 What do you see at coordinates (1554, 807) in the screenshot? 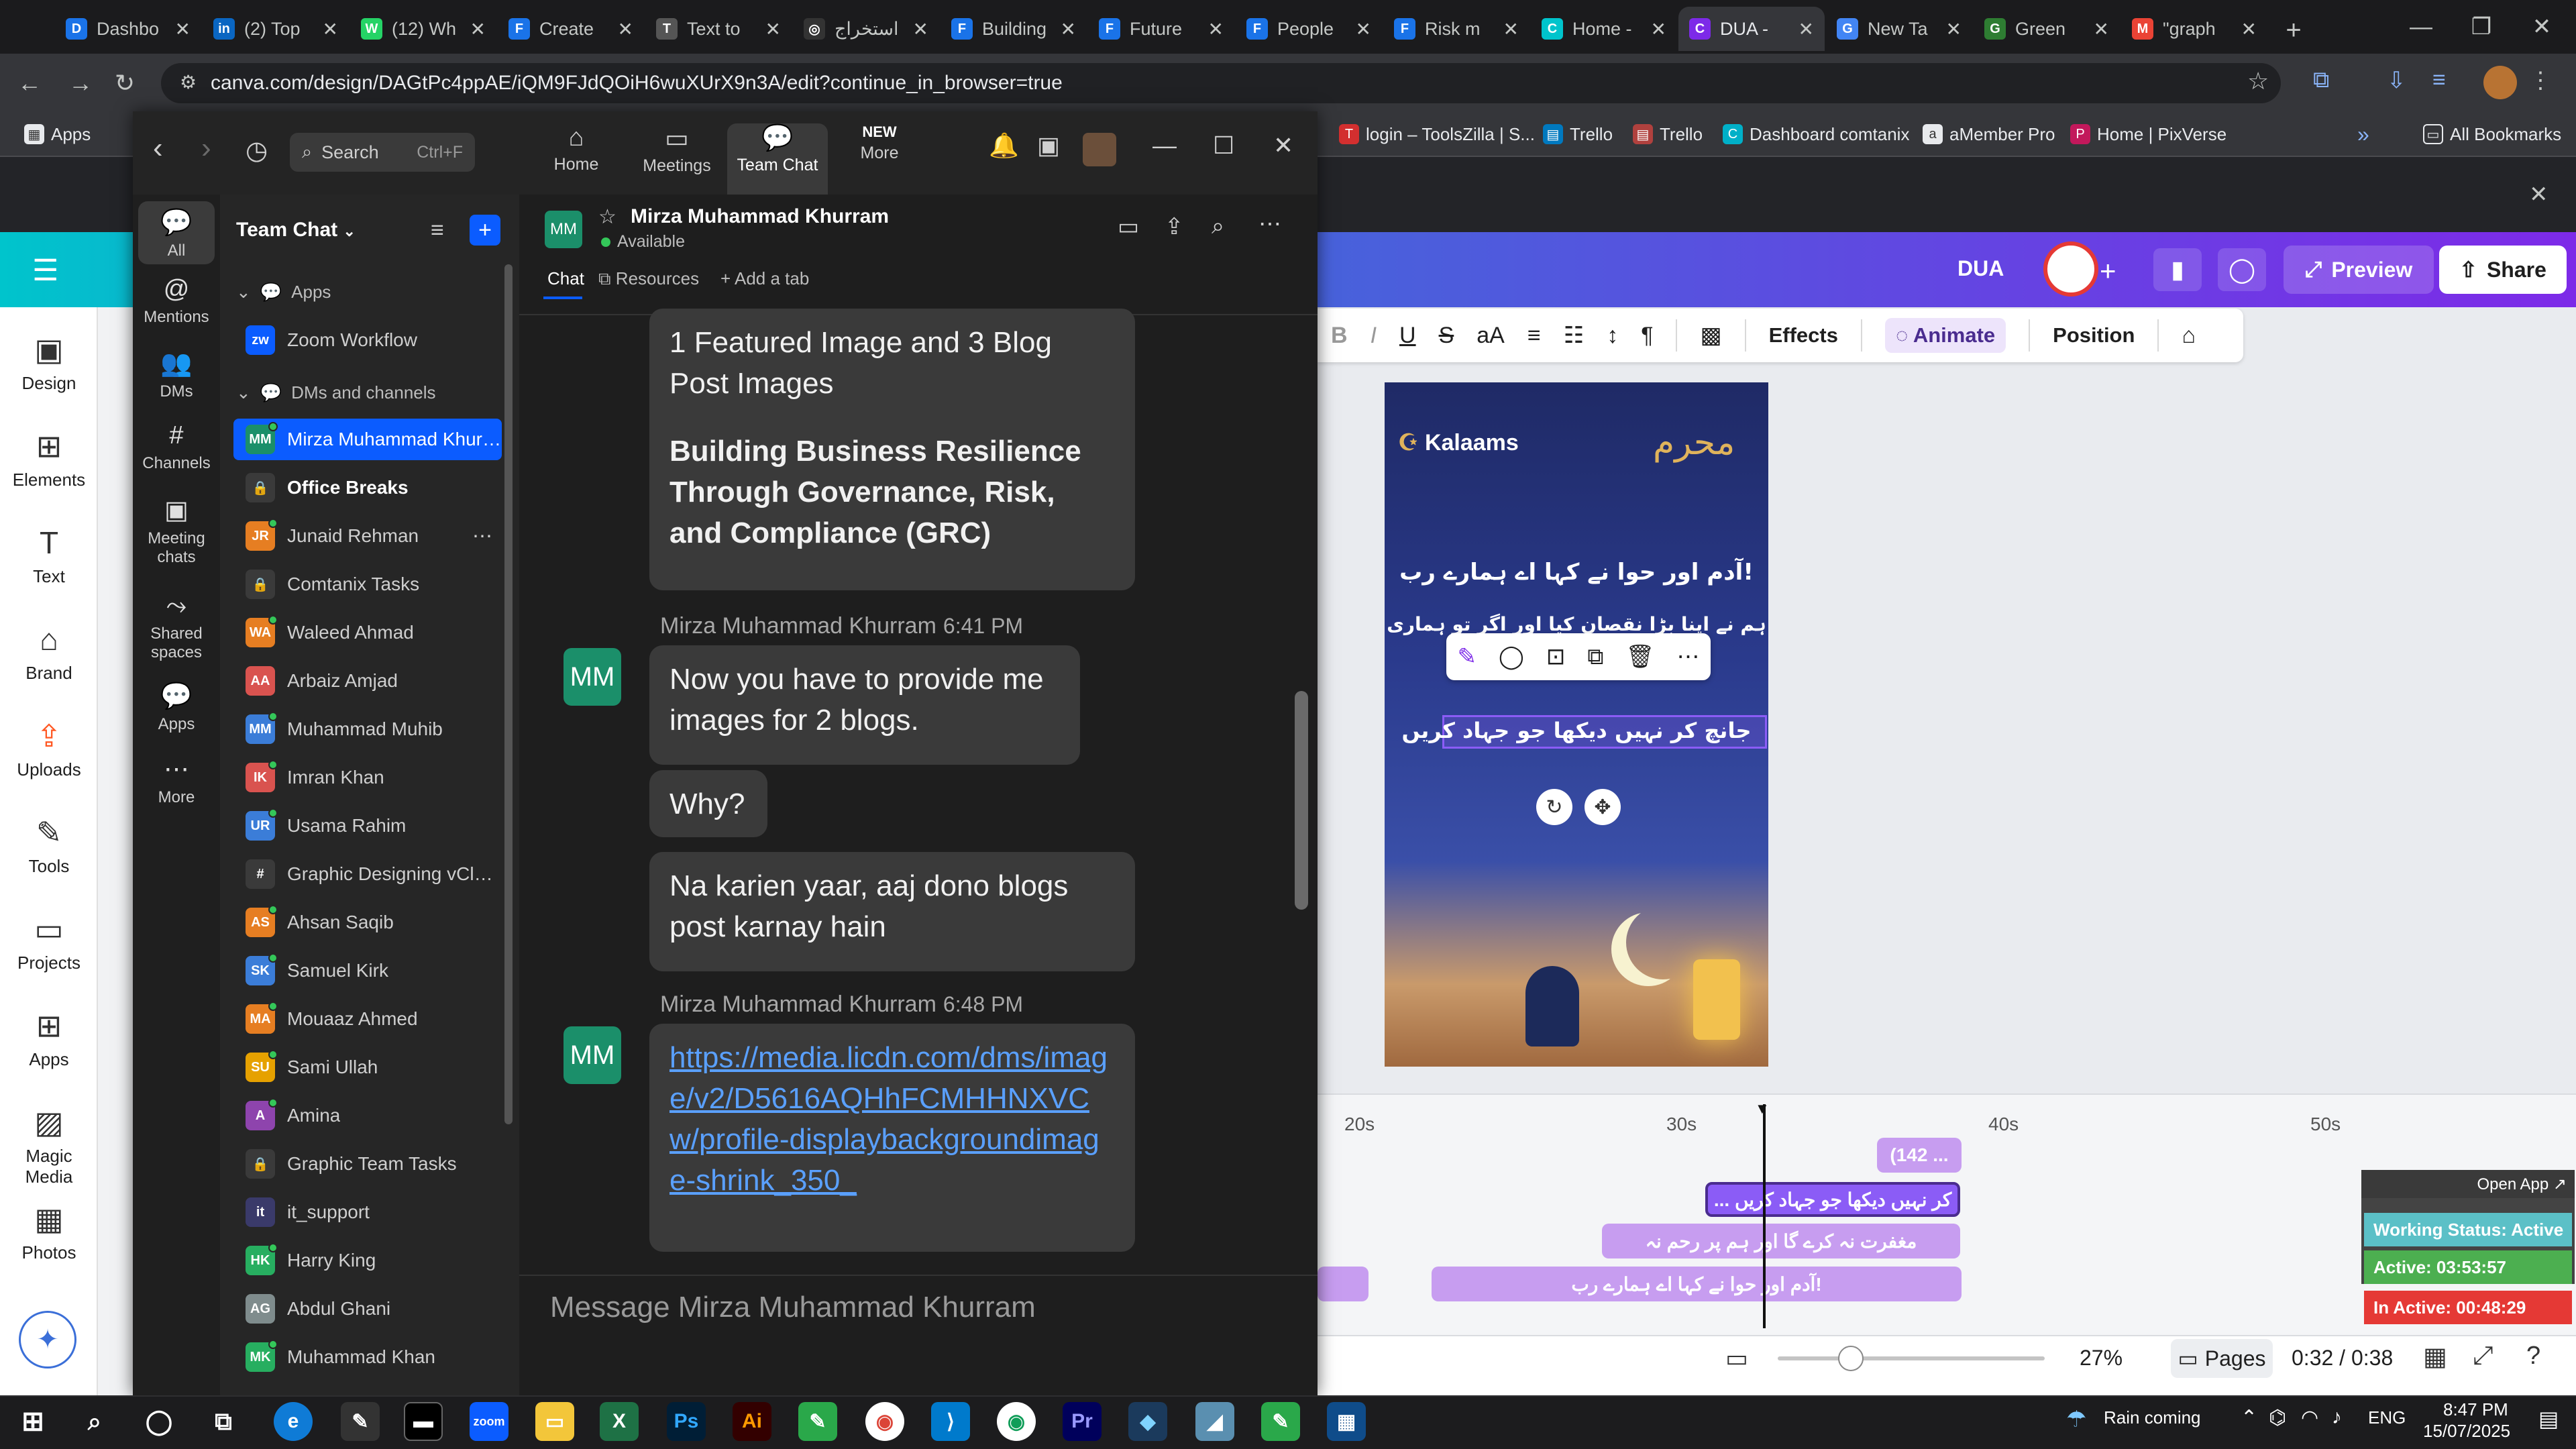
I see `rotate-icon: ↻` at bounding box center [1554, 807].